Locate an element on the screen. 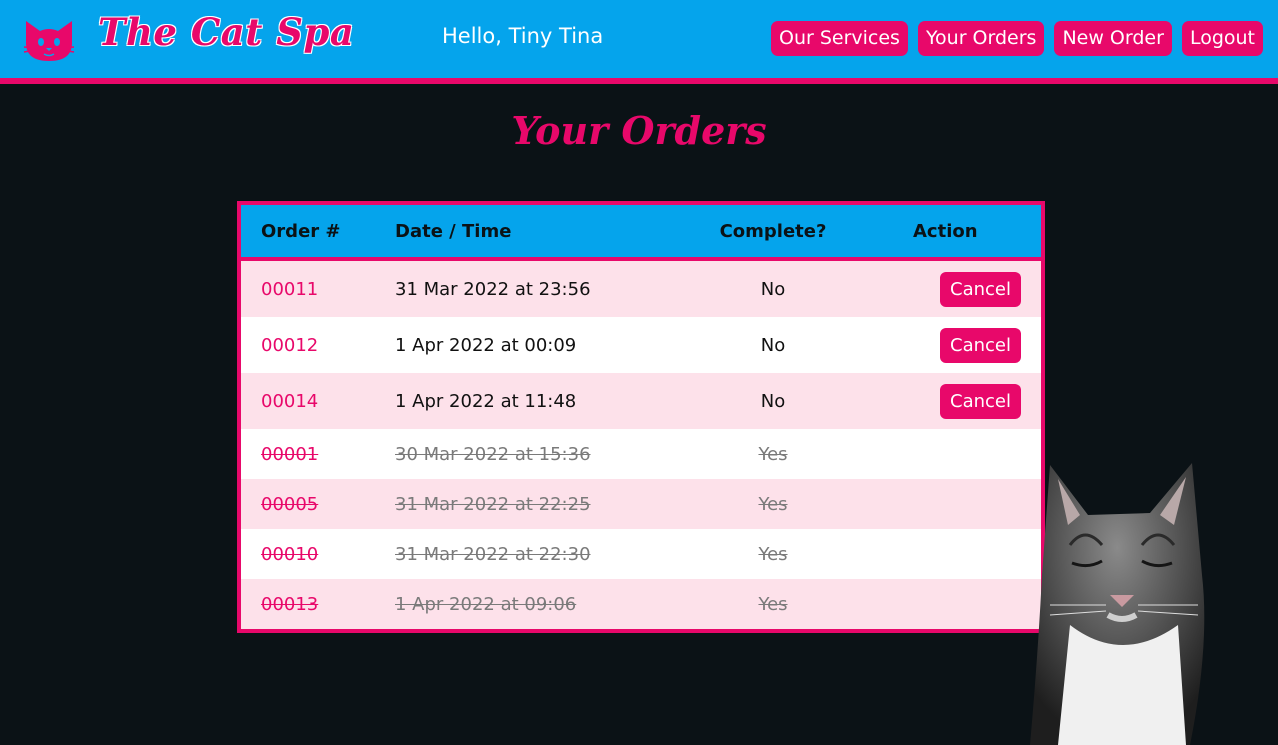 The height and width of the screenshot is (745, 1278). header-date-time: Date / Time is located at coordinates (453, 231).